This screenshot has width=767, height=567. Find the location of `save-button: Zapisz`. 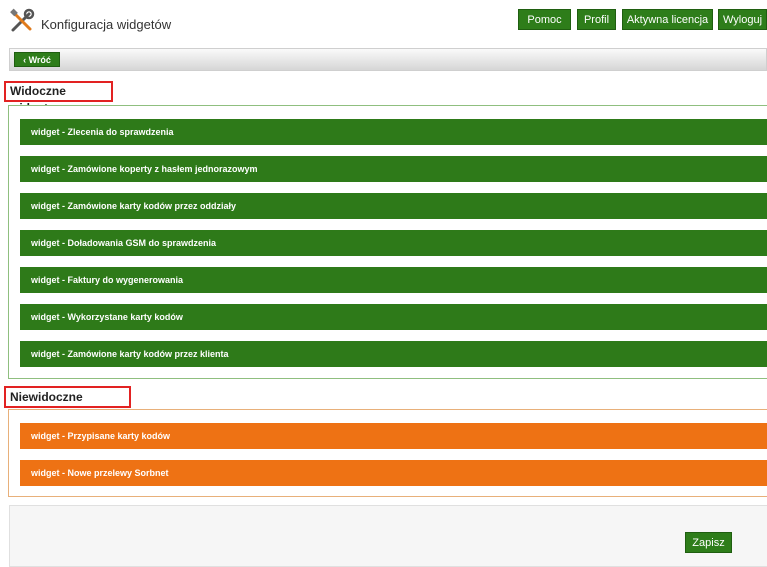

save-button: Zapisz is located at coordinates (708, 542).